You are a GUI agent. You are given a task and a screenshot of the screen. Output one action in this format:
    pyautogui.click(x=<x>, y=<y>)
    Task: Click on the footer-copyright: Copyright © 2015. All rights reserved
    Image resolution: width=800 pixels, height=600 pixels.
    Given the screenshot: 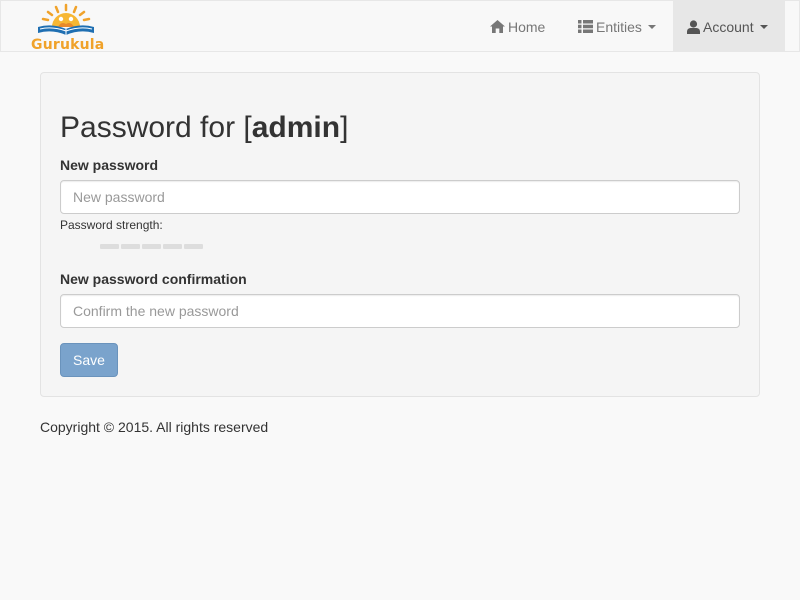 What is the action you would take?
    pyautogui.click(x=154, y=427)
    